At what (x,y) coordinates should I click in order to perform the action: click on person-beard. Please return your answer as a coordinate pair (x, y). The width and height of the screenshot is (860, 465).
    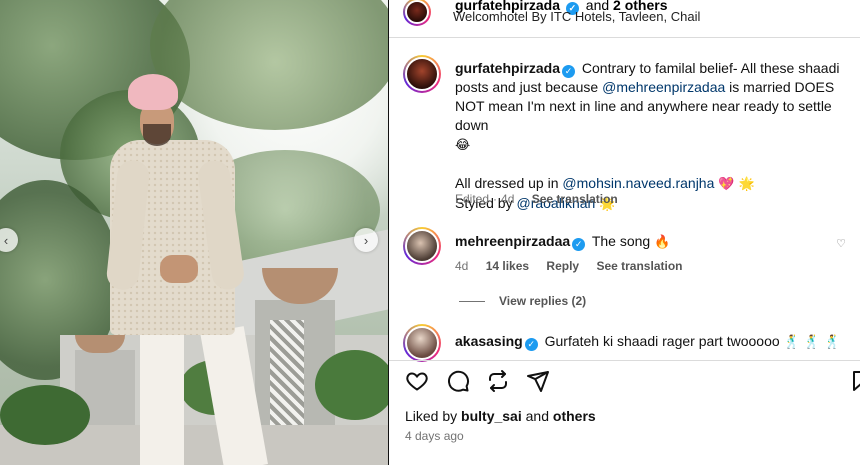
    Looking at the image, I should click on (157, 135).